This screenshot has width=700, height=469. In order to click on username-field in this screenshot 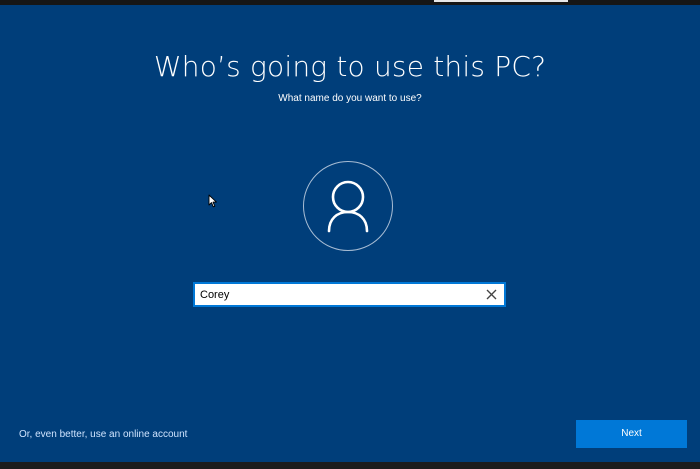, I will do `click(349, 294)`.